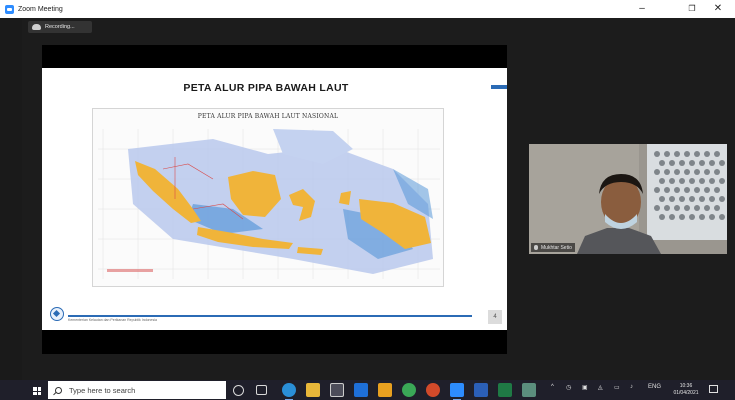  What do you see at coordinates (713, 389) in the screenshot?
I see `notification-icon` at bounding box center [713, 389].